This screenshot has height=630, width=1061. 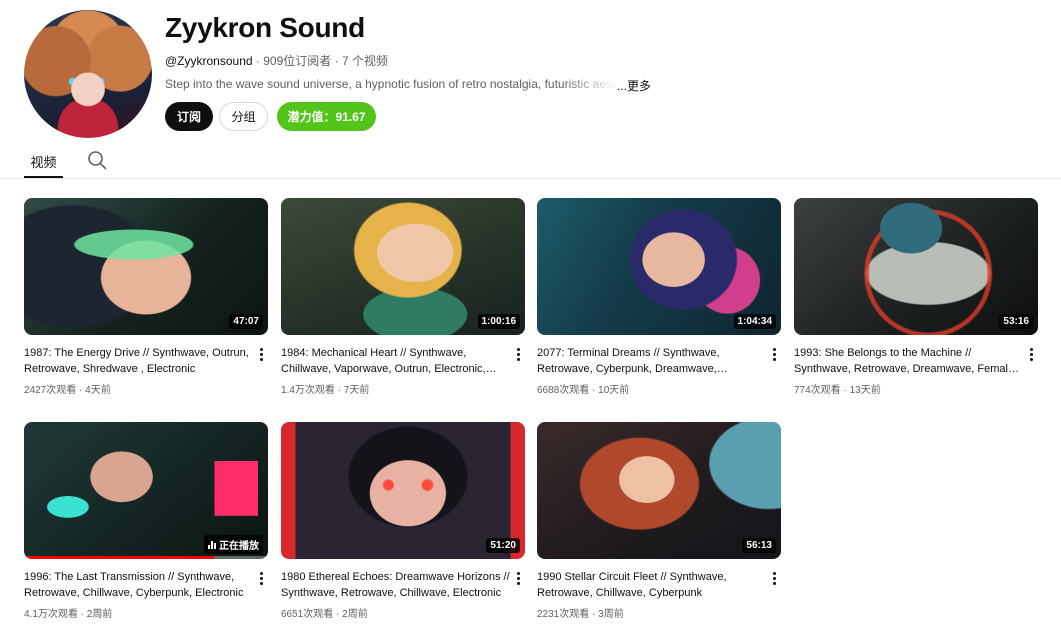 I want to click on view-count: 774次观看, so click(x=817, y=390).